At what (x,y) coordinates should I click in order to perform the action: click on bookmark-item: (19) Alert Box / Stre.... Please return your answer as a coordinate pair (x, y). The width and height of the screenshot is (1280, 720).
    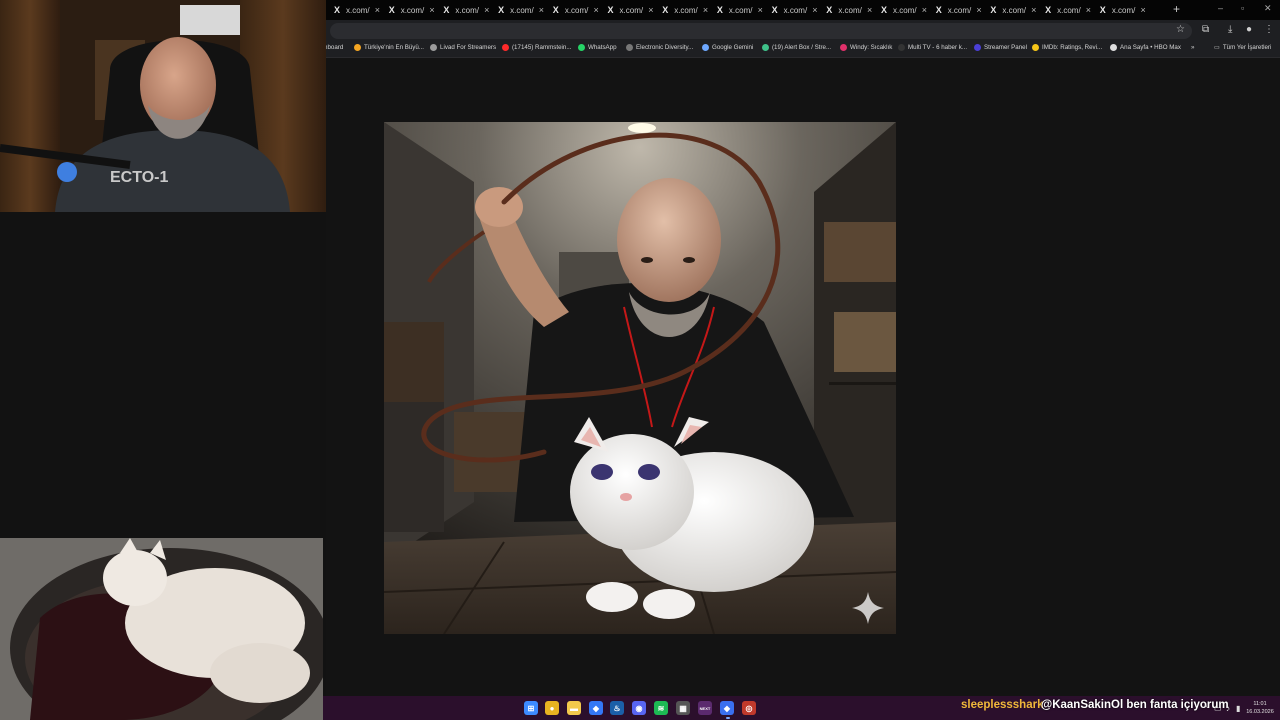
    Looking at the image, I should click on (796, 47).